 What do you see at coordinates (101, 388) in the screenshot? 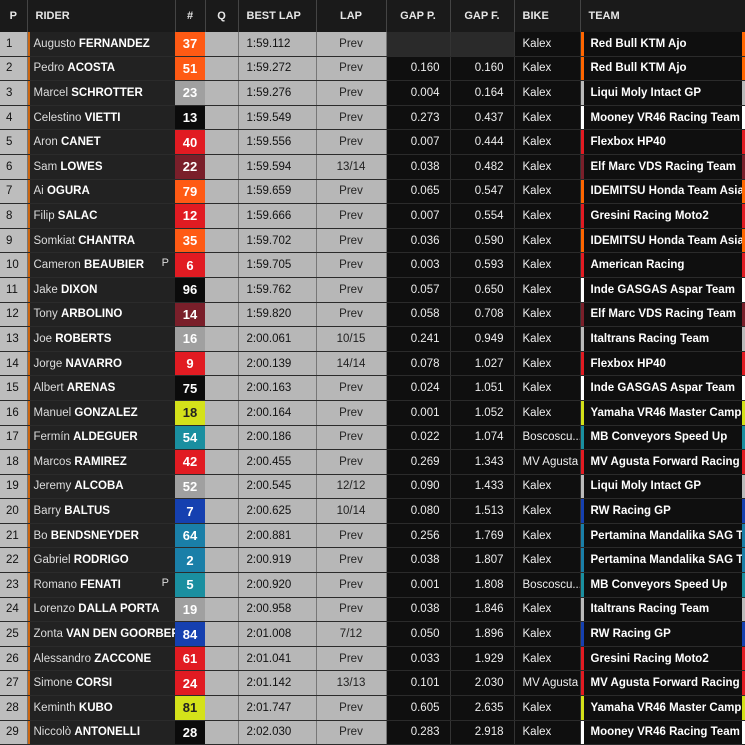
I see `rider-cell: Albert ARENAS` at bounding box center [101, 388].